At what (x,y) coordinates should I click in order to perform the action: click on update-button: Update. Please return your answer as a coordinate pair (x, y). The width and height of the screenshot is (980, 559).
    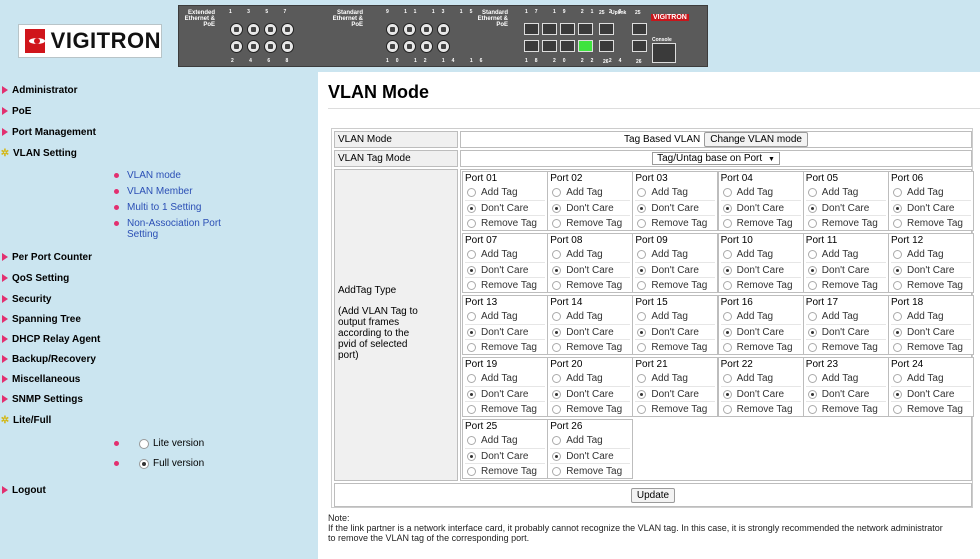
    Looking at the image, I should click on (653, 495).